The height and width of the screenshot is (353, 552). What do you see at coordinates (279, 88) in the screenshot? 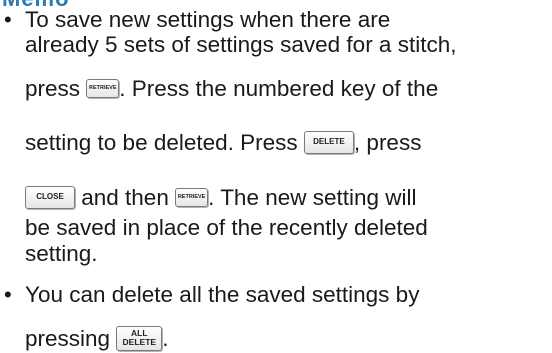
I see `para1-line3-after: . Press the numbered key of the` at bounding box center [279, 88].